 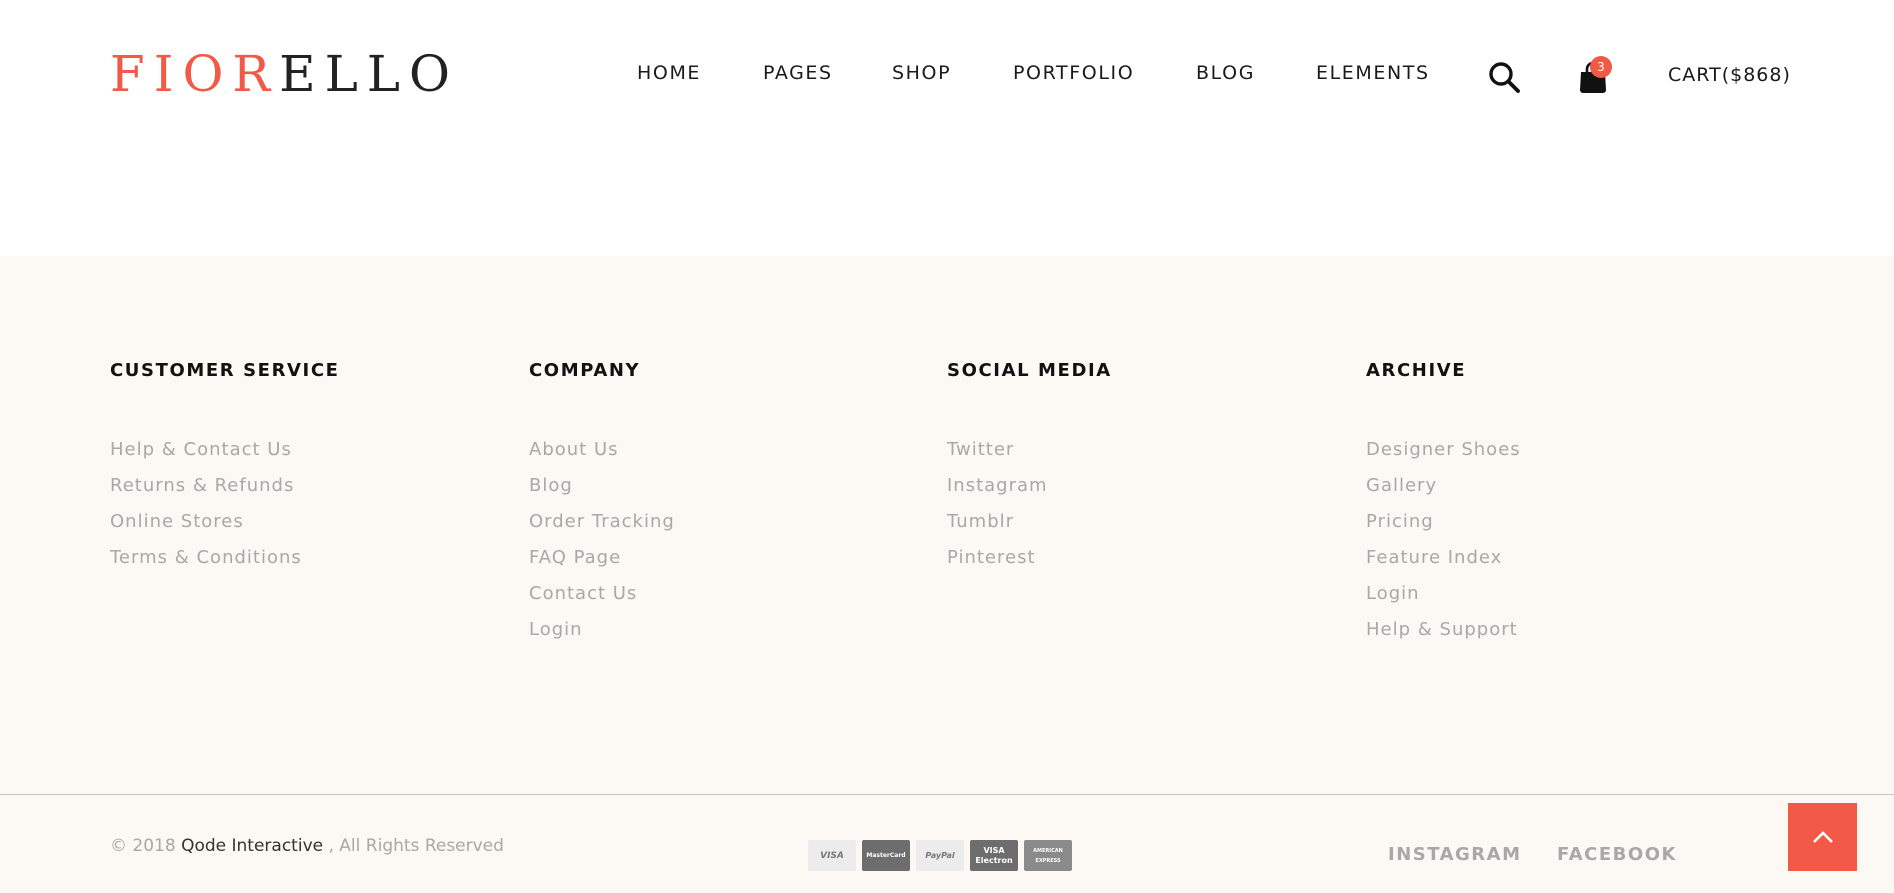 I want to click on social-link-instagram: INSTAGRAM, so click(x=1455, y=854).